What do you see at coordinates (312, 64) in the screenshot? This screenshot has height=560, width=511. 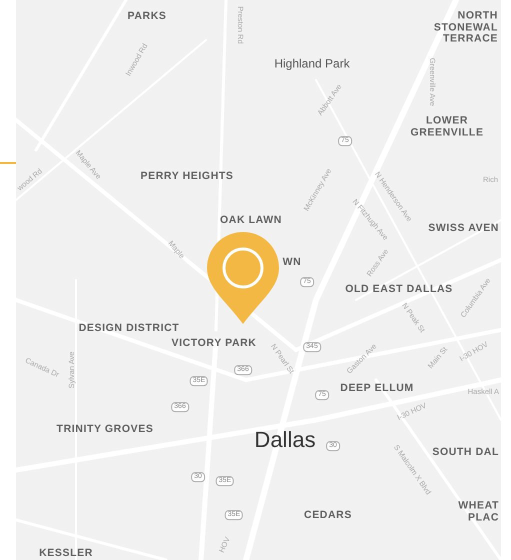 I see `place-label: Highland Park` at bounding box center [312, 64].